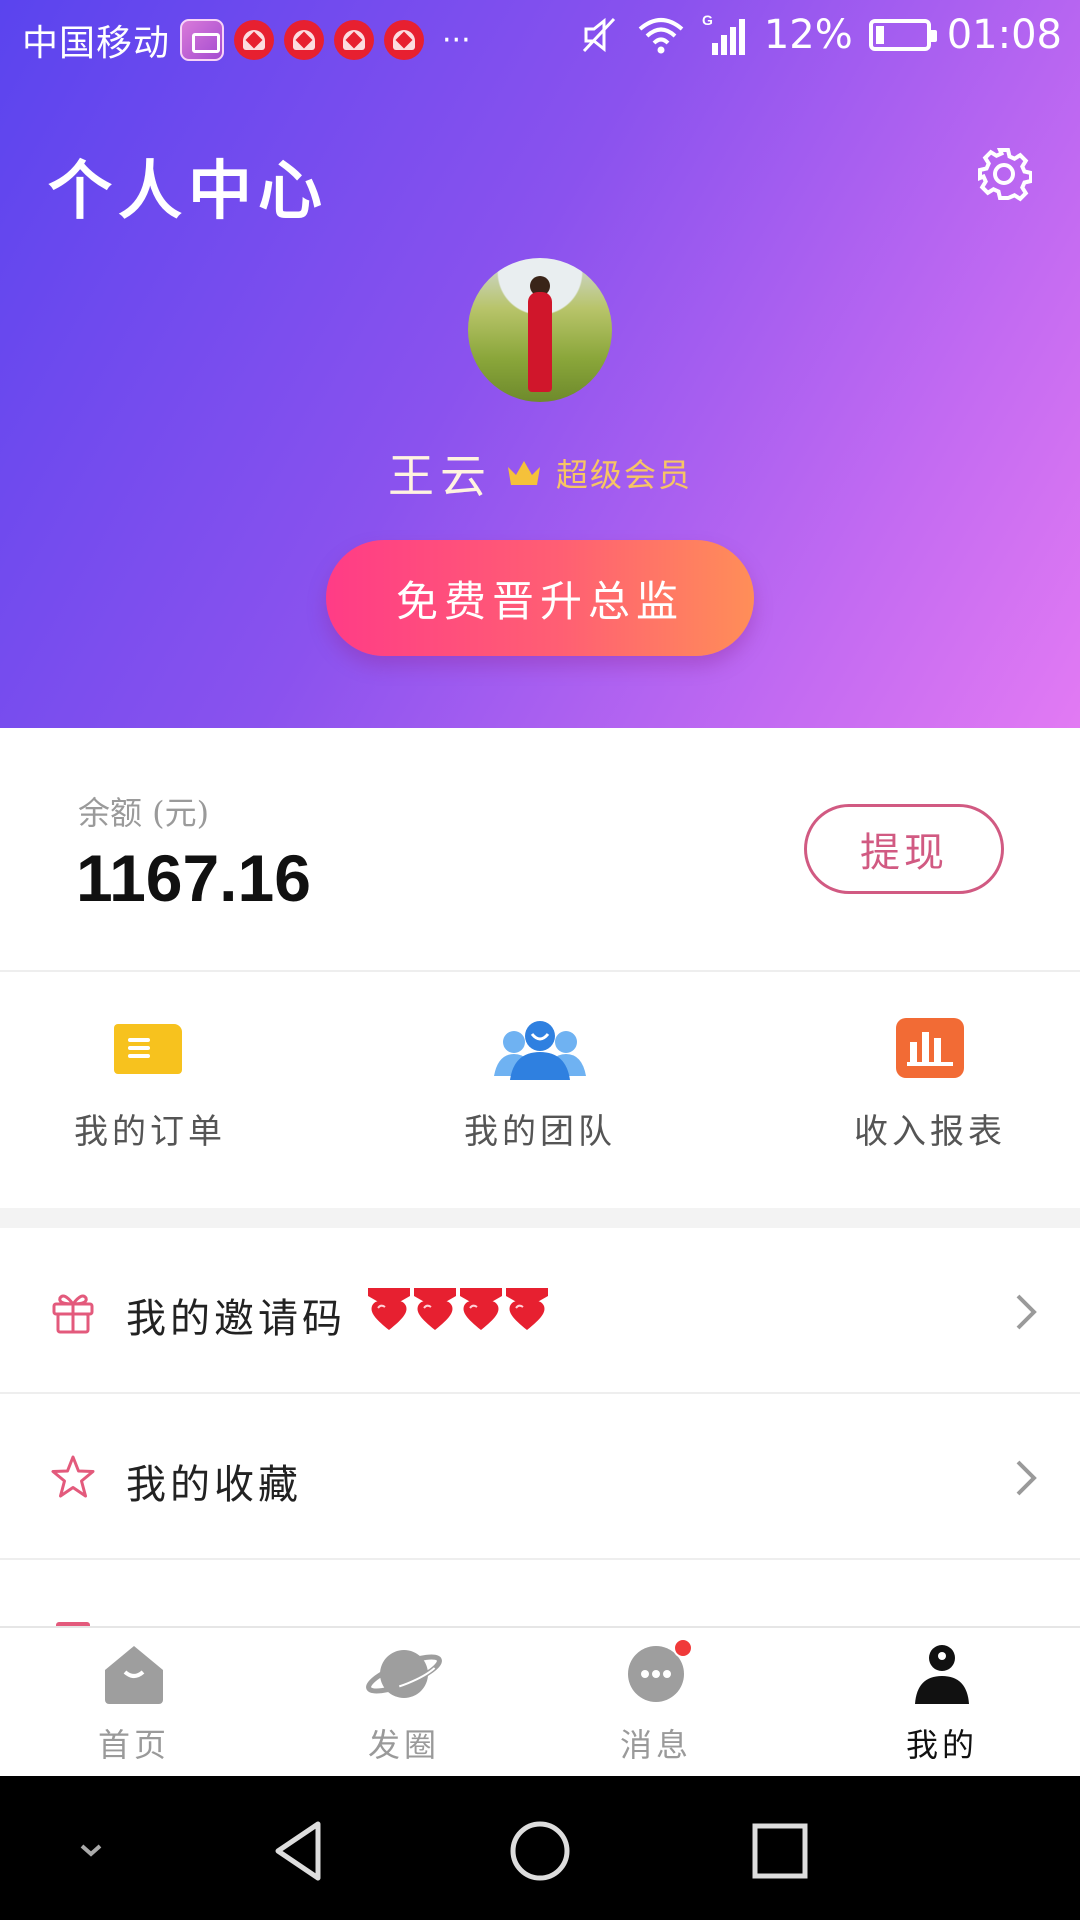  Describe the element at coordinates (655, 1745) in the screenshot. I see `tab-label: 消息` at that location.